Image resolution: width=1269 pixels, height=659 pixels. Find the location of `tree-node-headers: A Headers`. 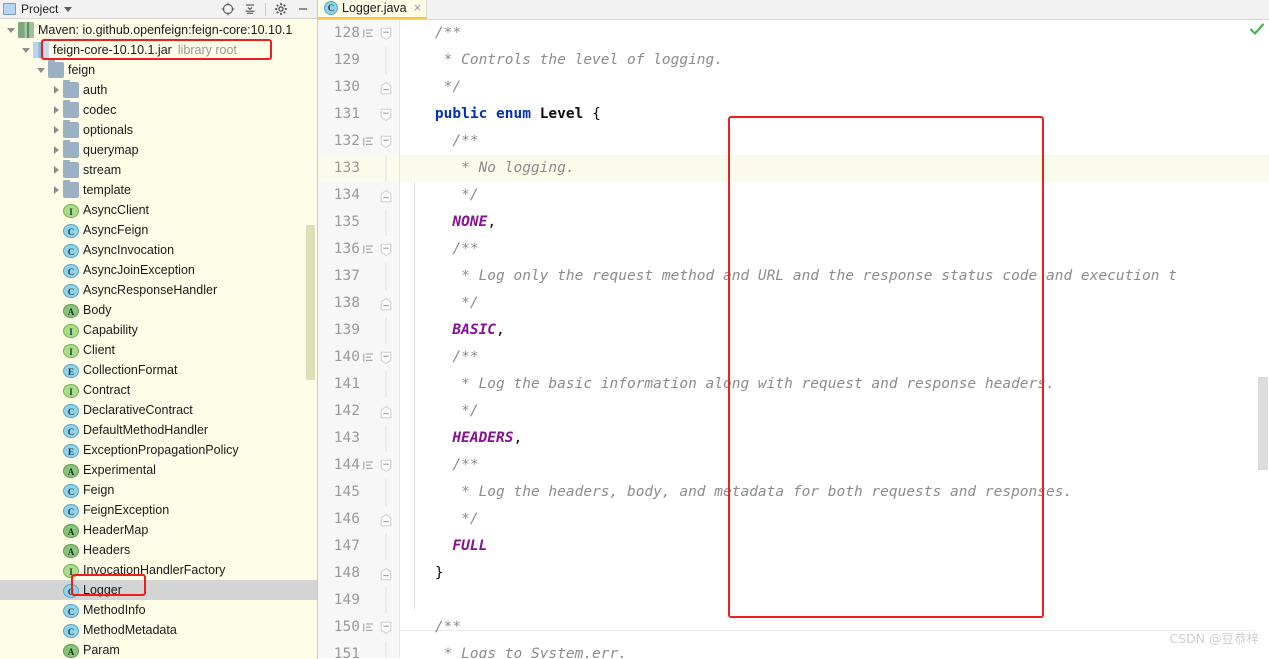

tree-node-headers: A Headers is located at coordinates (158, 550).